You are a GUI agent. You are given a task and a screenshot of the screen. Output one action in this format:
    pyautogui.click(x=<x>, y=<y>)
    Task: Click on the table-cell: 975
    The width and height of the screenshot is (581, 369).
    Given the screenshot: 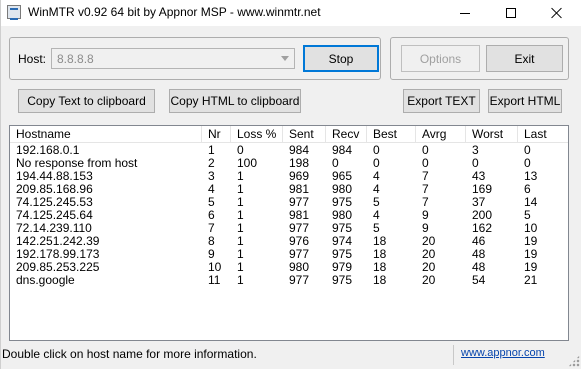 What is the action you would take?
    pyautogui.click(x=342, y=202)
    